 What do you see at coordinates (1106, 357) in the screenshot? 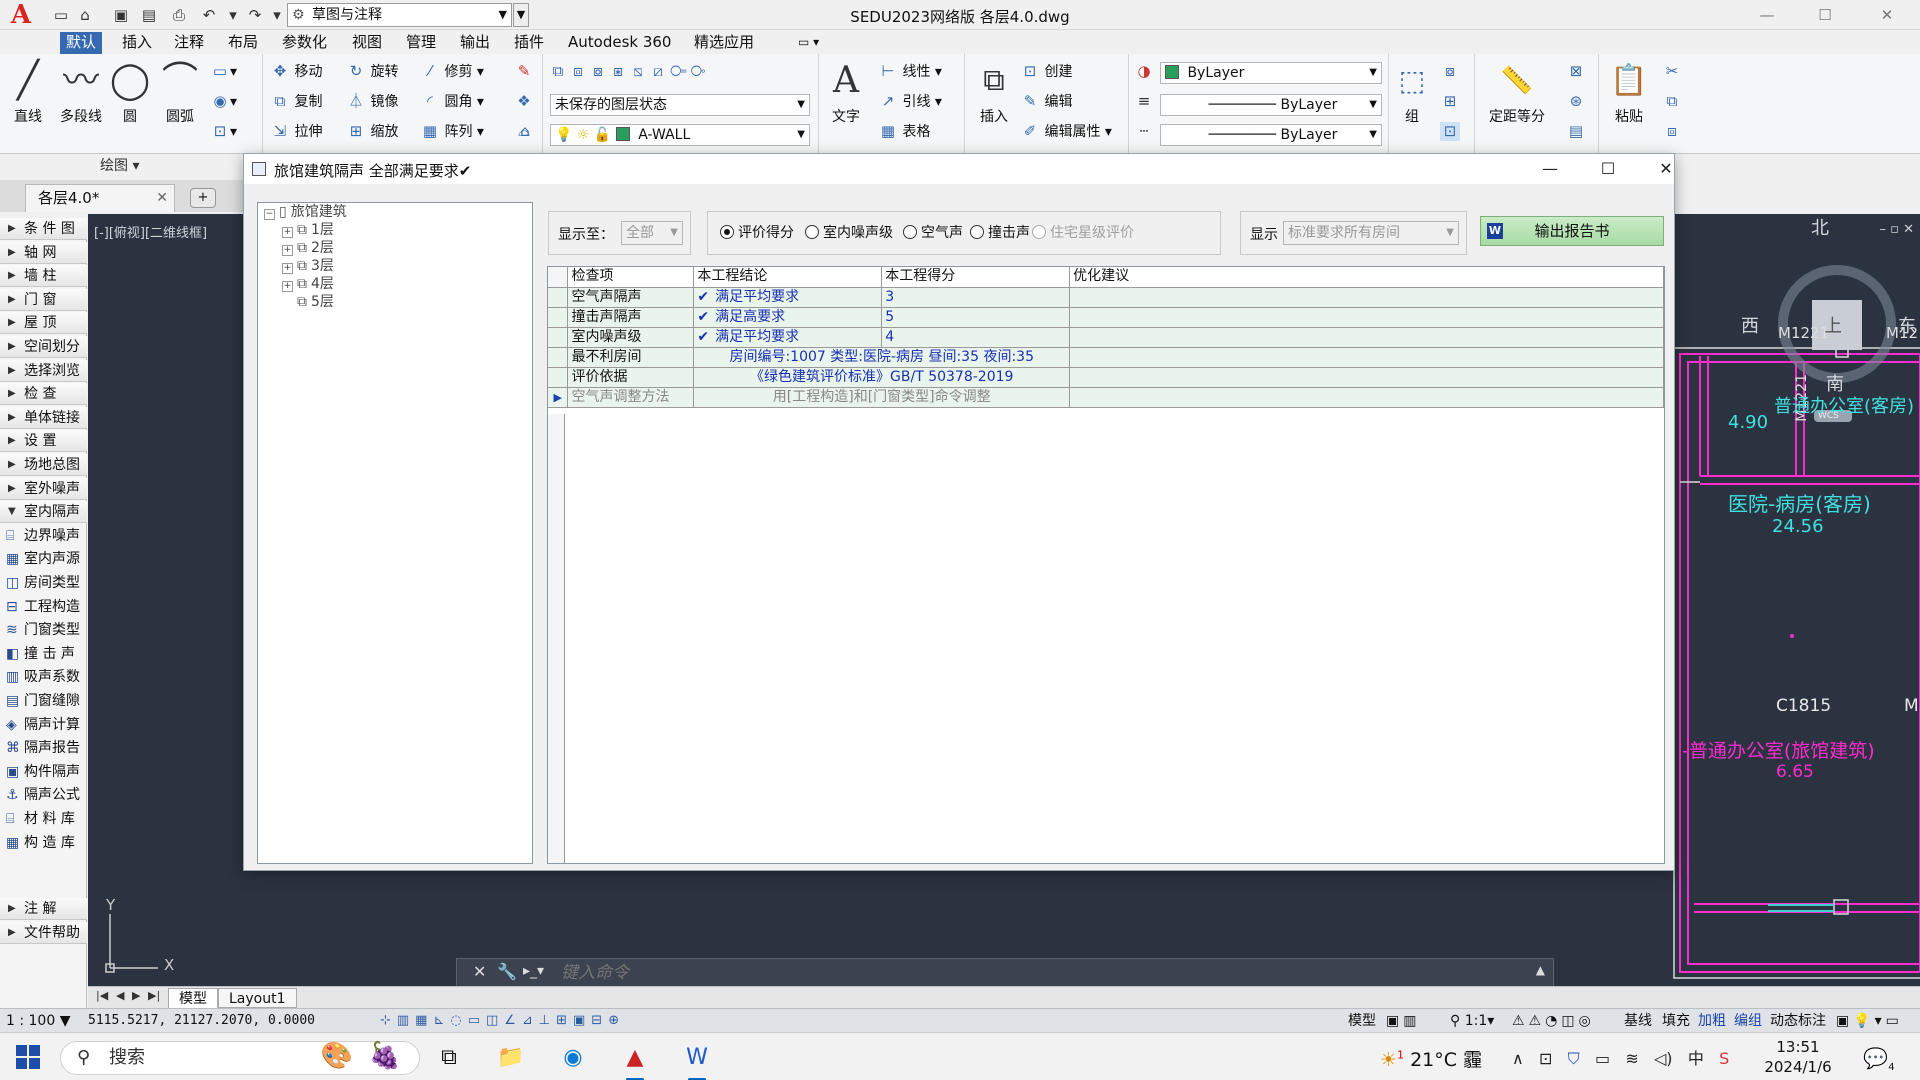
I see `table-row: 最不利房间 房间编号:1007 类型:医院-病房 昼间:35 夜间:35` at bounding box center [1106, 357].